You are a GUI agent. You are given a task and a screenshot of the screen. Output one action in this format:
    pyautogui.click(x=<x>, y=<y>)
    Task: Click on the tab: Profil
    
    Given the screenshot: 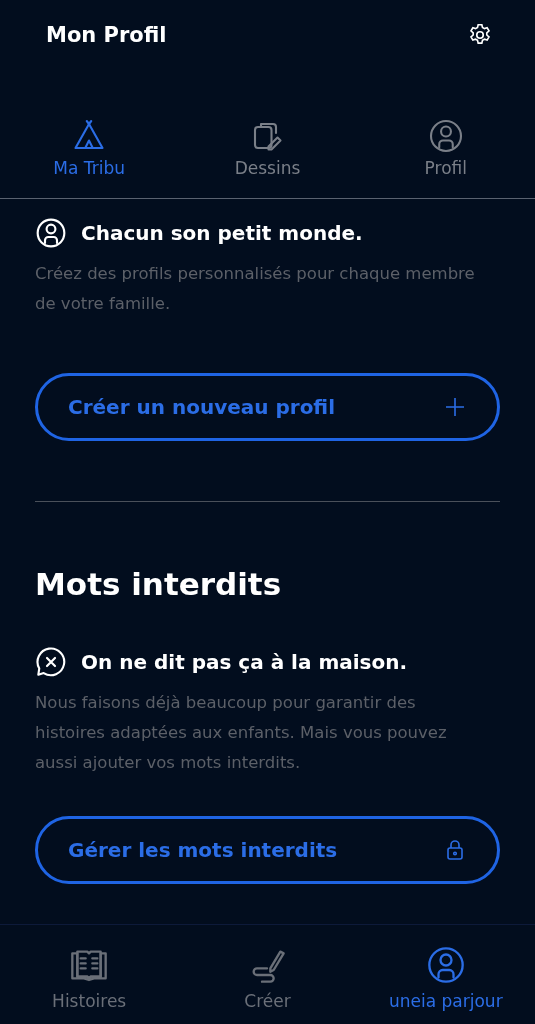 What is the action you would take?
    pyautogui.click(x=445, y=148)
    